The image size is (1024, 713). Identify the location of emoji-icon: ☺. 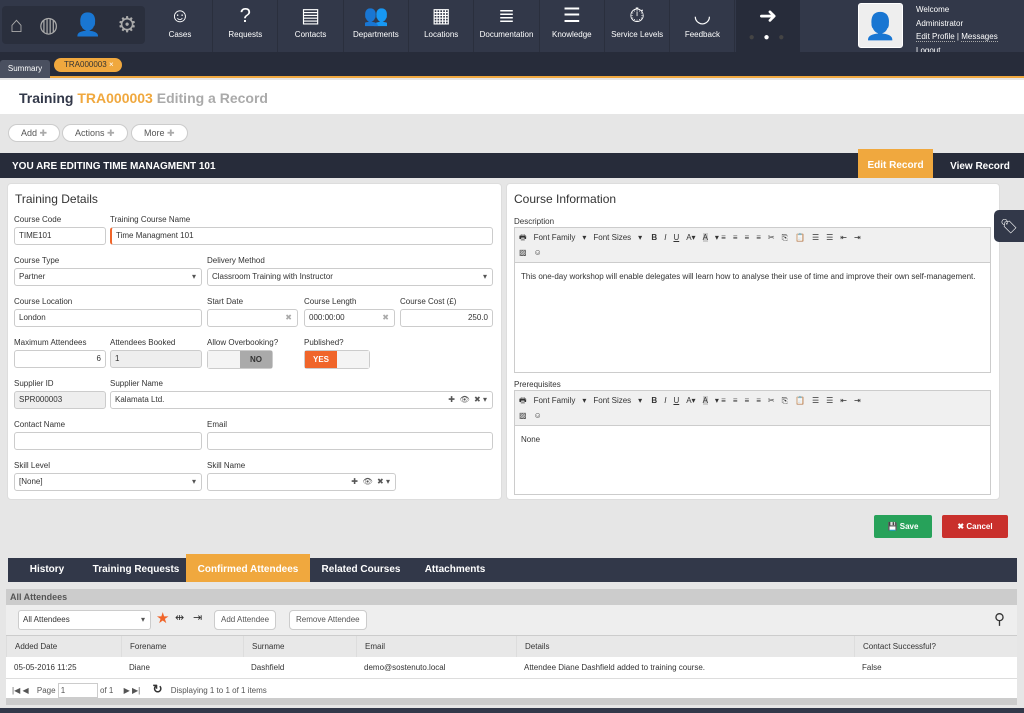
(538, 252).